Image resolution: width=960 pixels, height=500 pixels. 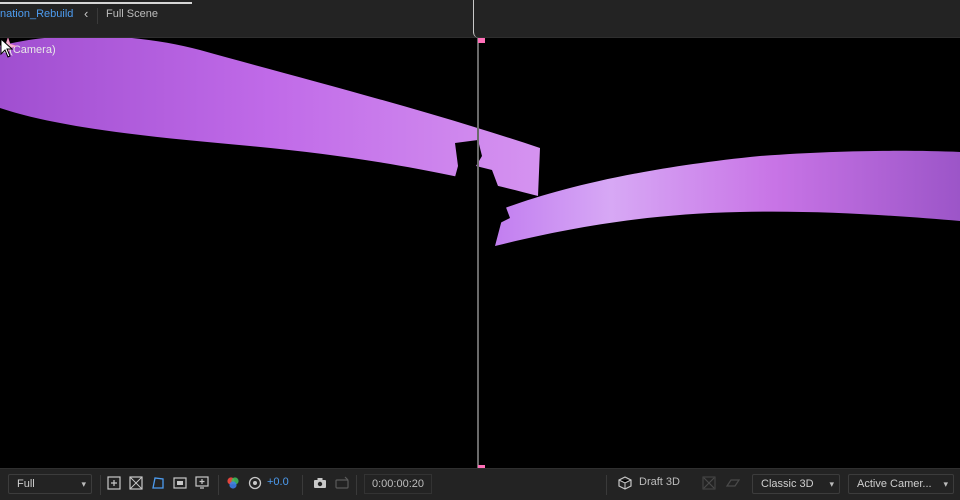 What do you see at coordinates (36, 14) in the screenshot?
I see `tab-composition-active: nation_Rebuild` at bounding box center [36, 14].